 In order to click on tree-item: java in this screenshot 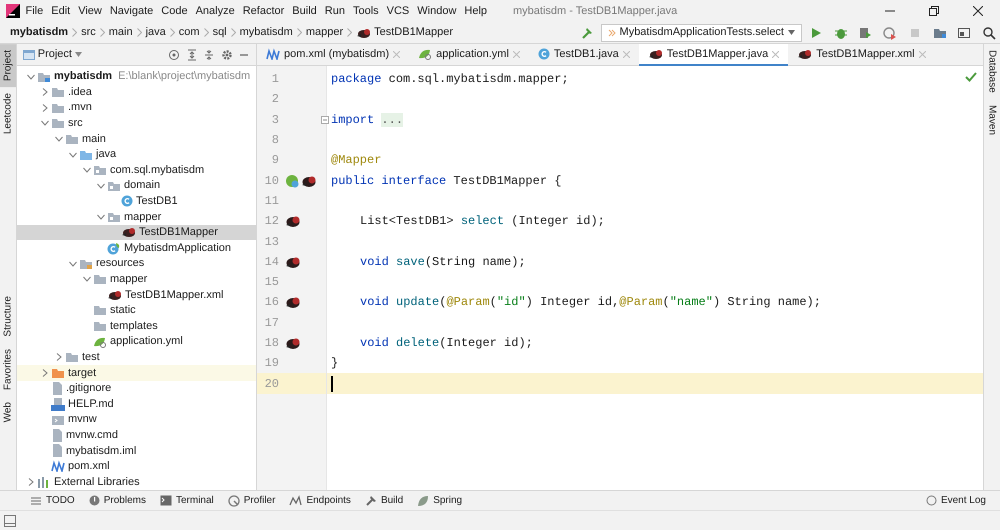, I will do `click(136, 154)`.